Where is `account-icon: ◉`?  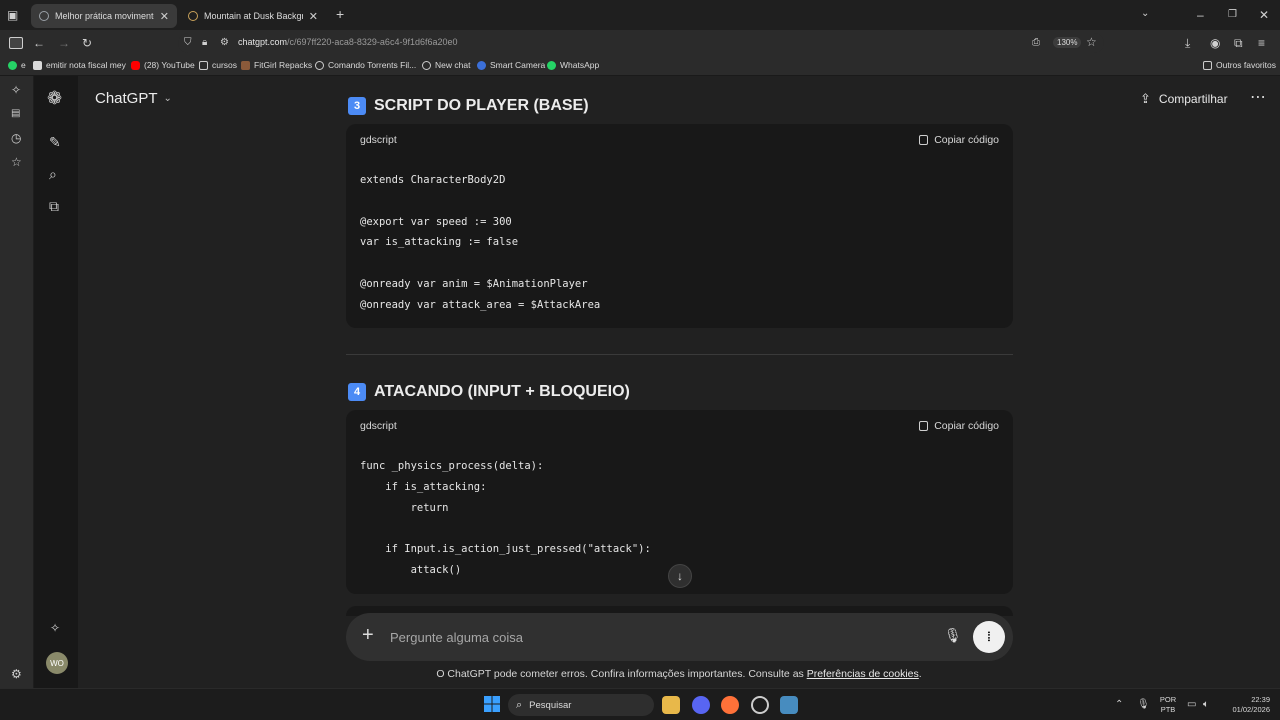 account-icon: ◉ is located at coordinates (1215, 43).